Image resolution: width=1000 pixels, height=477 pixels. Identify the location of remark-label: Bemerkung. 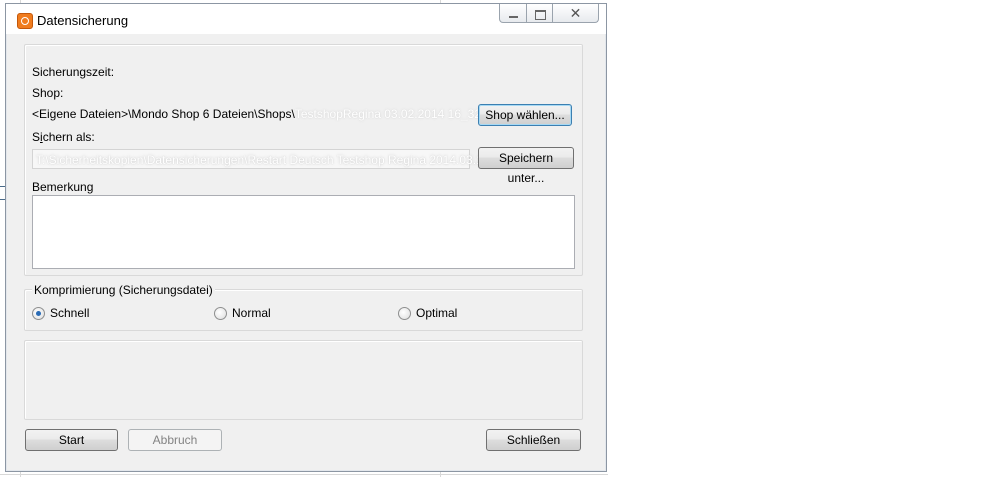
(63, 187).